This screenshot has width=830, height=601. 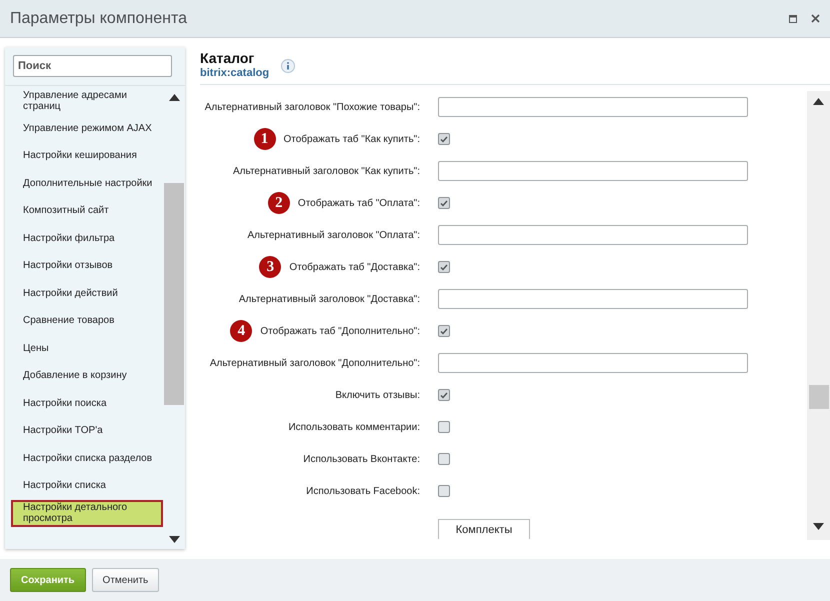 I want to click on sidebar-item: Настройки действий, so click(x=87, y=293).